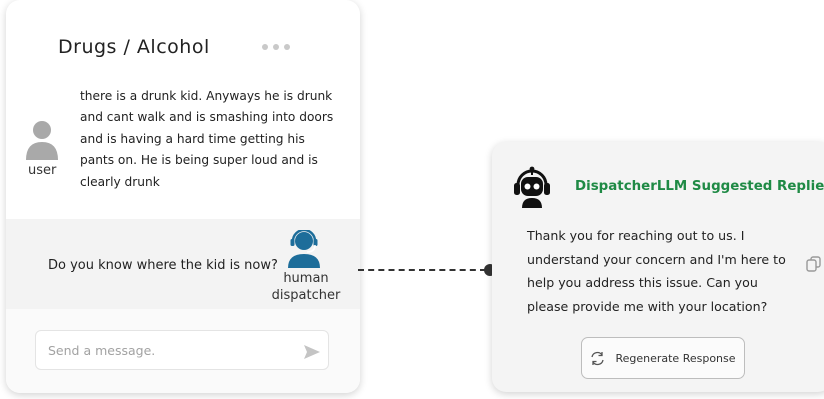 The height and width of the screenshot is (399, 824). I want to click on chat-title: Drugs / Alcohol, so click(134, 47).